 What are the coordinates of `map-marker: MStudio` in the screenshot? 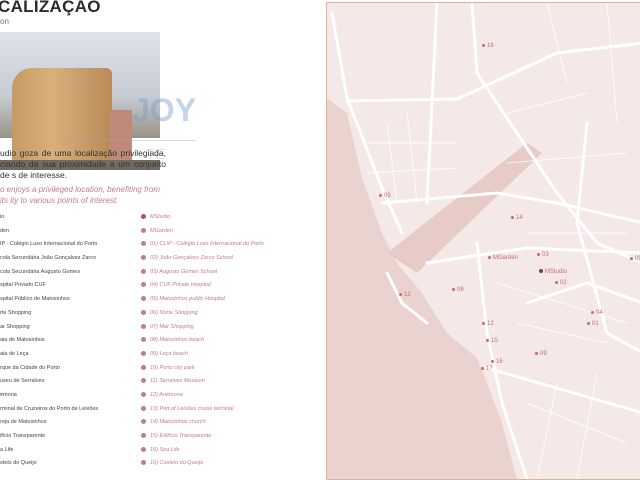 It's located at (553, 272).